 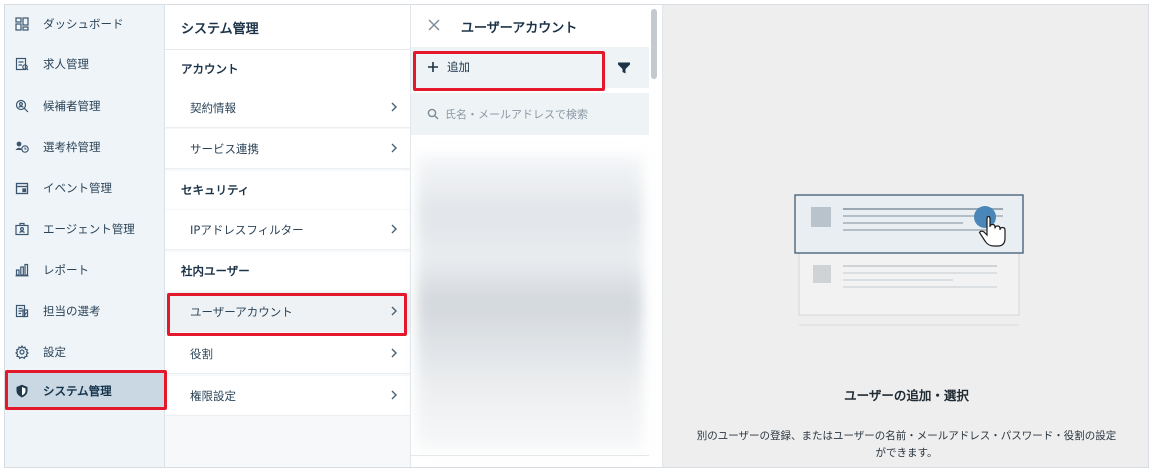 I want to click on nav-item-candidates: 候補者管理, so click(x=85, y=106).